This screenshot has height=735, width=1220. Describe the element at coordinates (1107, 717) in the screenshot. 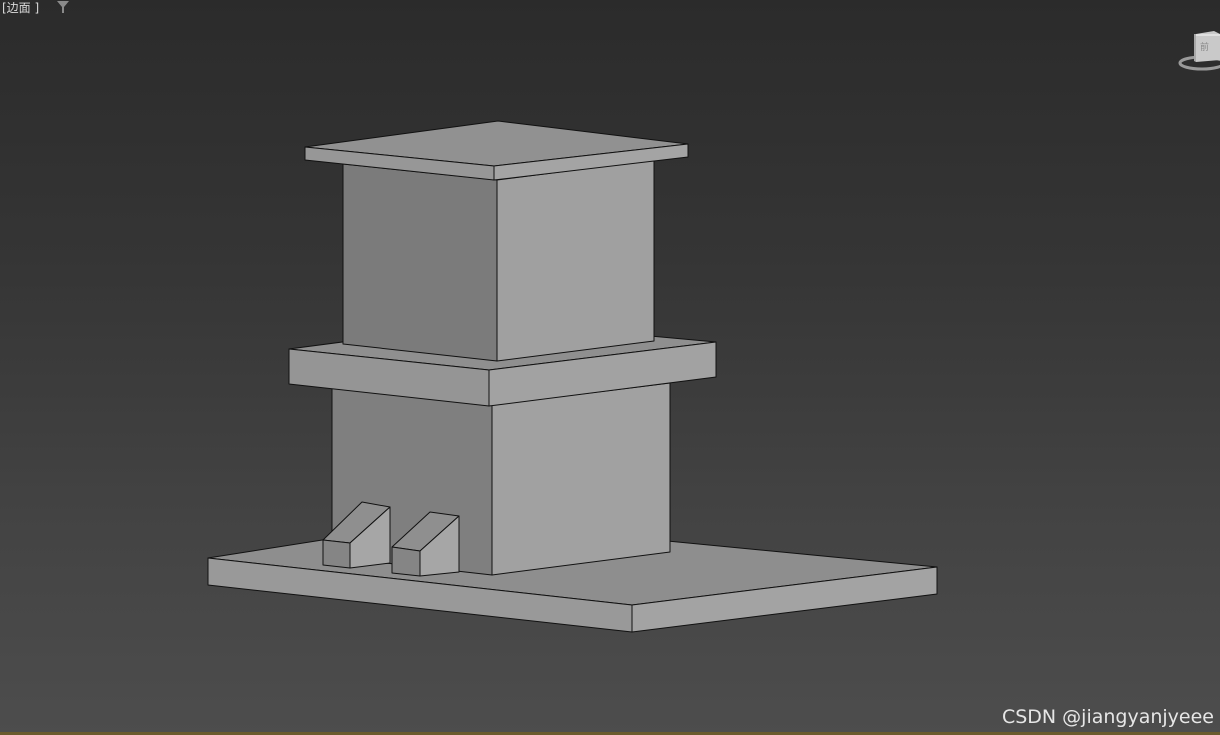

I see `csdn-watermark: CSDN @jiangyanjyeee` at that location.